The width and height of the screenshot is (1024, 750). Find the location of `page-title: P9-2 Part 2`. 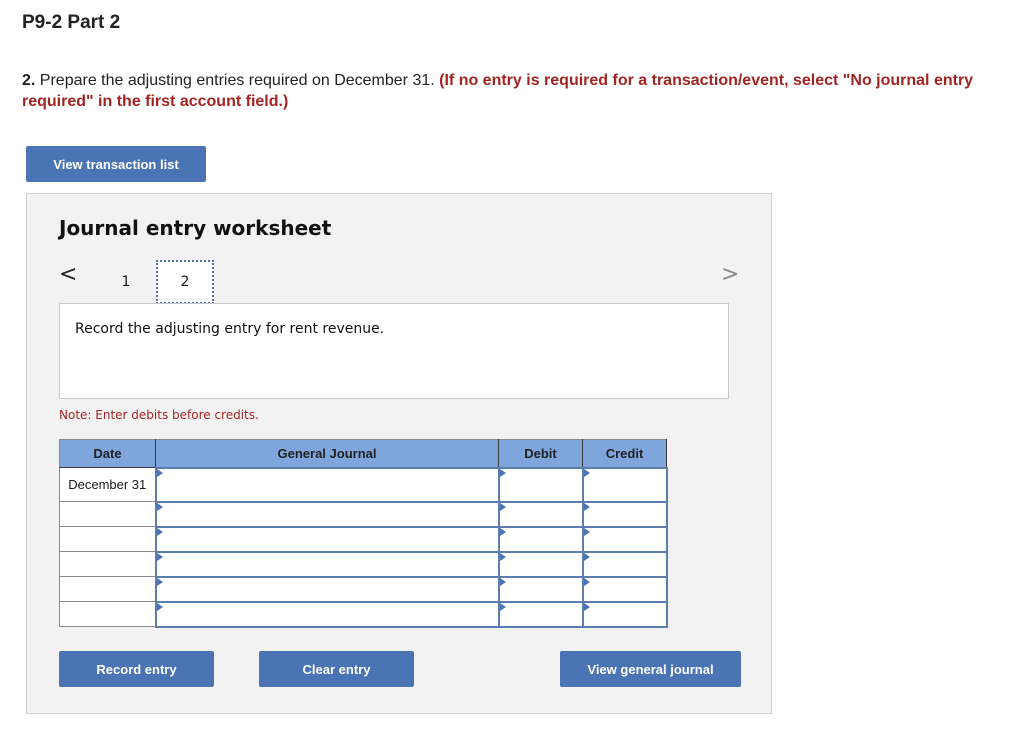

page-title: P9-2 Part 2 is located at coordinates (71, 22).